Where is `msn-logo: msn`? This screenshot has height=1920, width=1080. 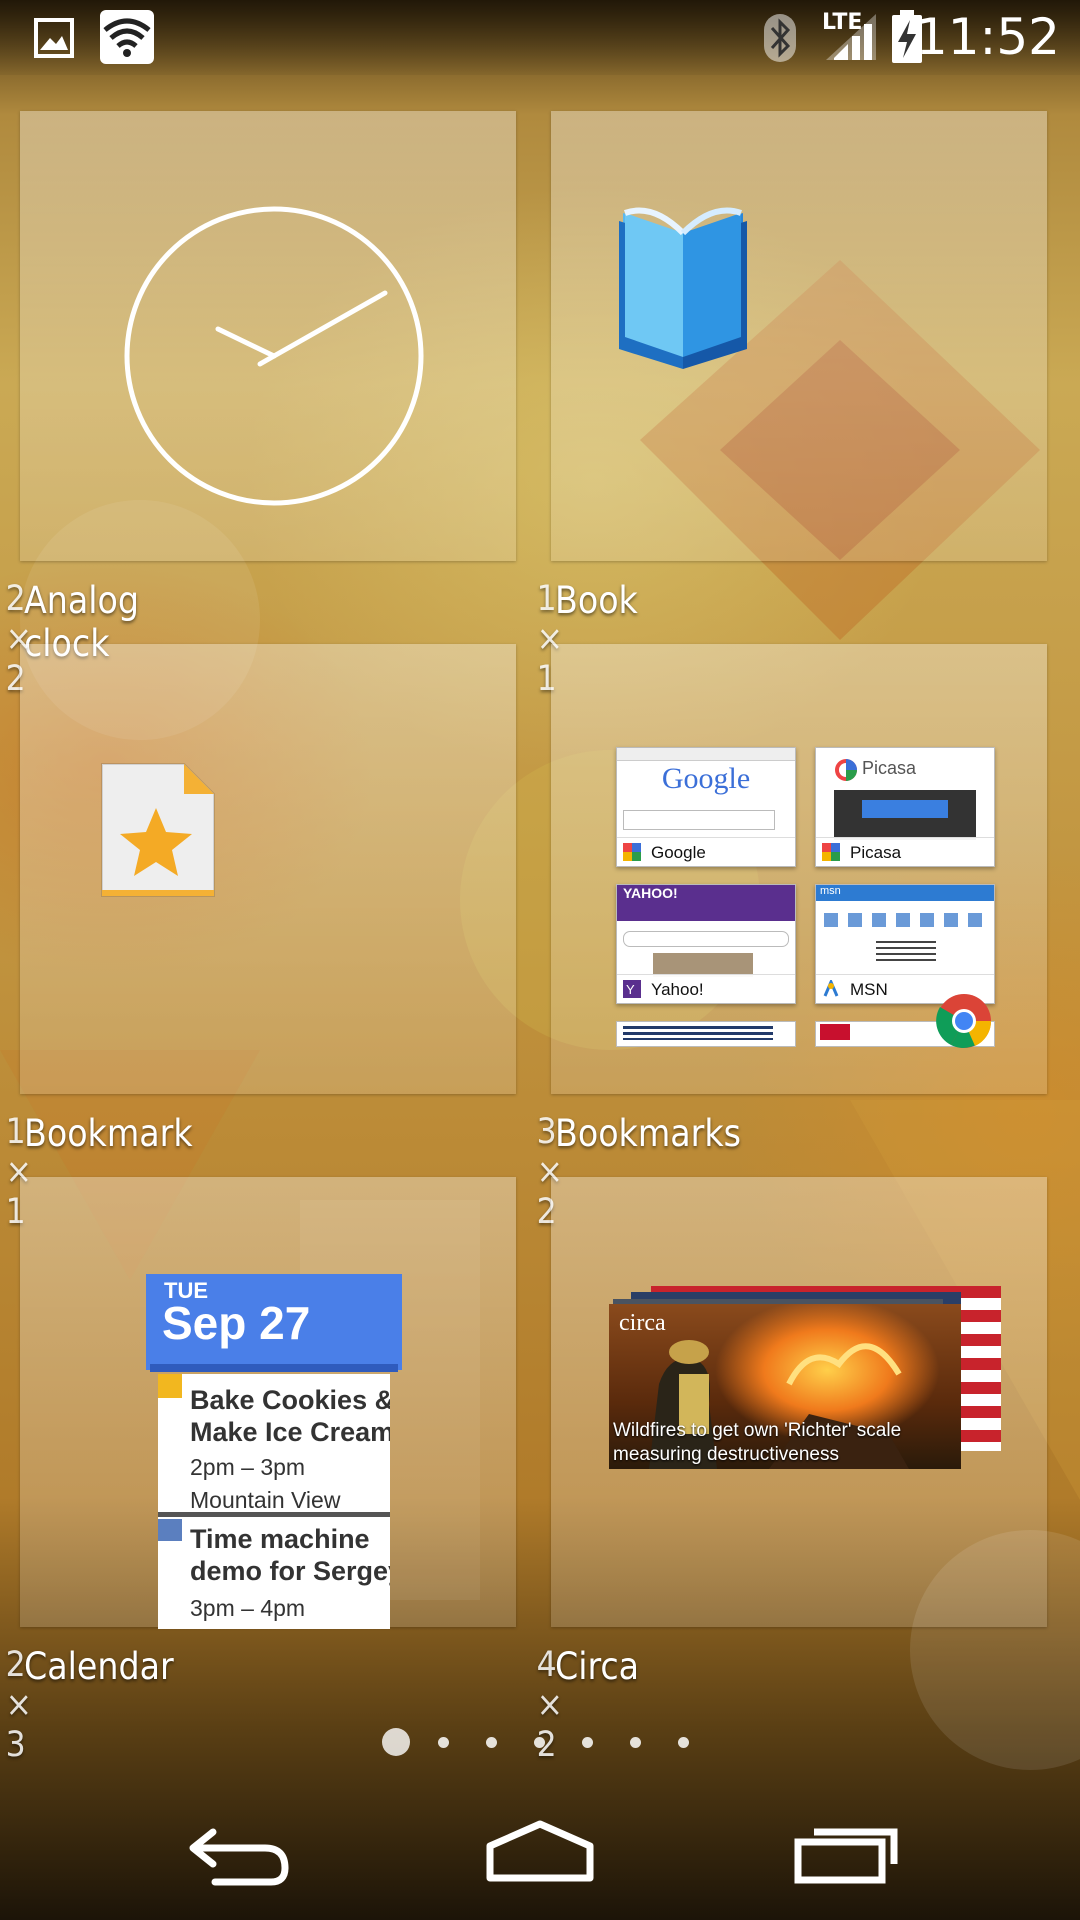 msn-logo: msn is located at coordinates (830, 891).